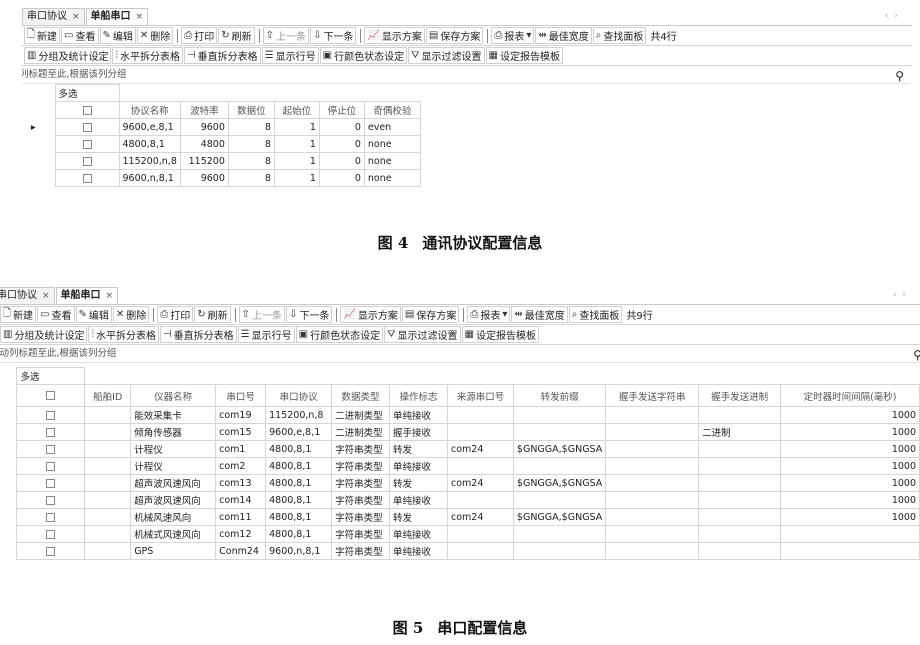 The width and height of the screenshot is (920, 645). I want to click on table-row: GPS Conm24 9600,n,8,1 字符串类型 单纯接收, so click(460, 551).